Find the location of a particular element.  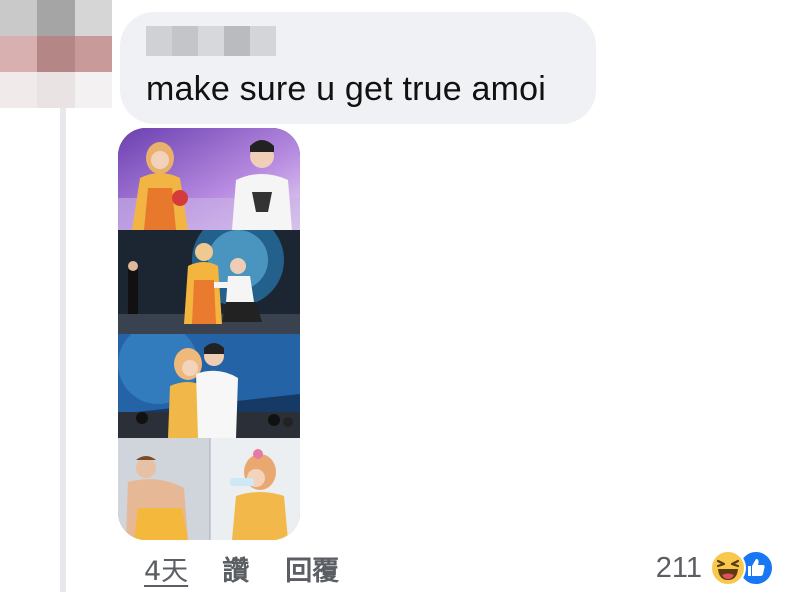

avatar is located at coordinates (56, 54).